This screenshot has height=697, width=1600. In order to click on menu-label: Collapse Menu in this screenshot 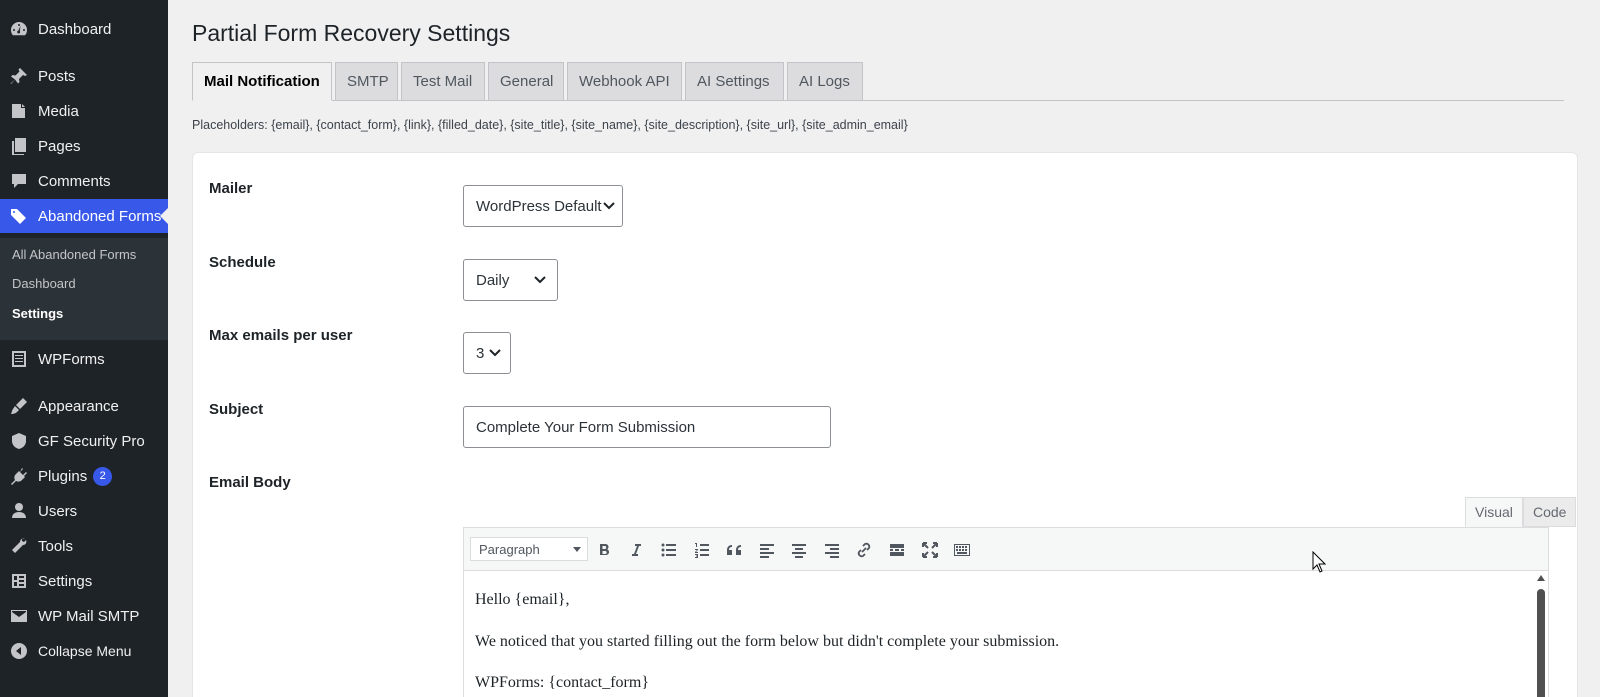, I will do `click(85, 651)`.